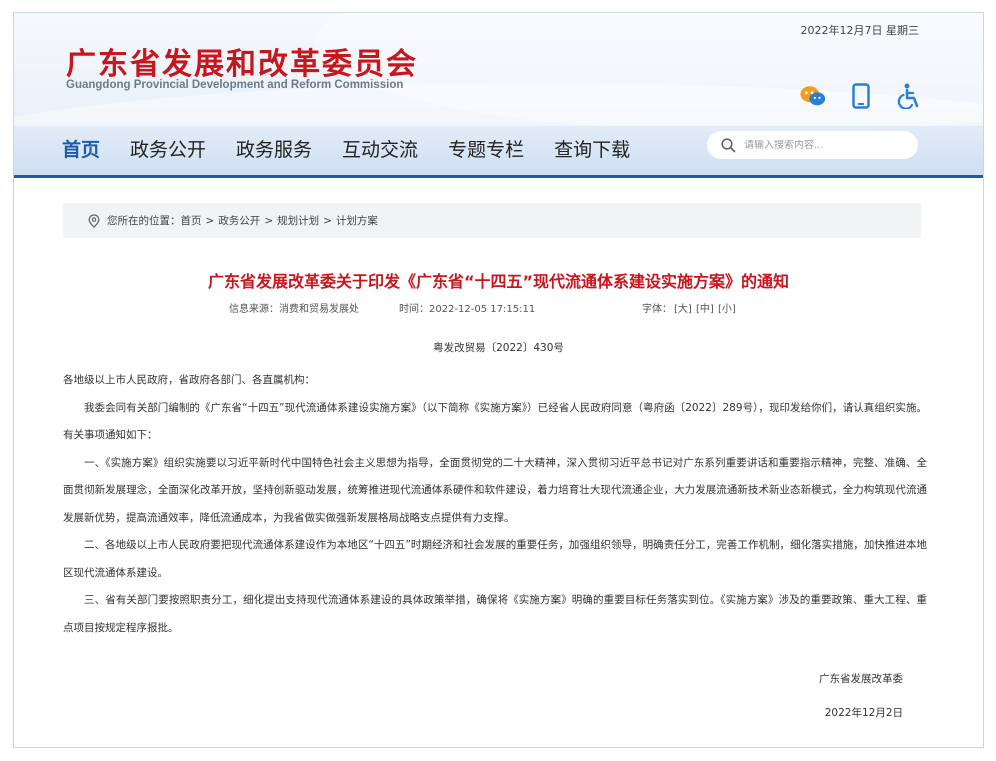 This screenshot has width=996, height=761. I want to click on nav-query-download: 查询下载, so click(592, 150).